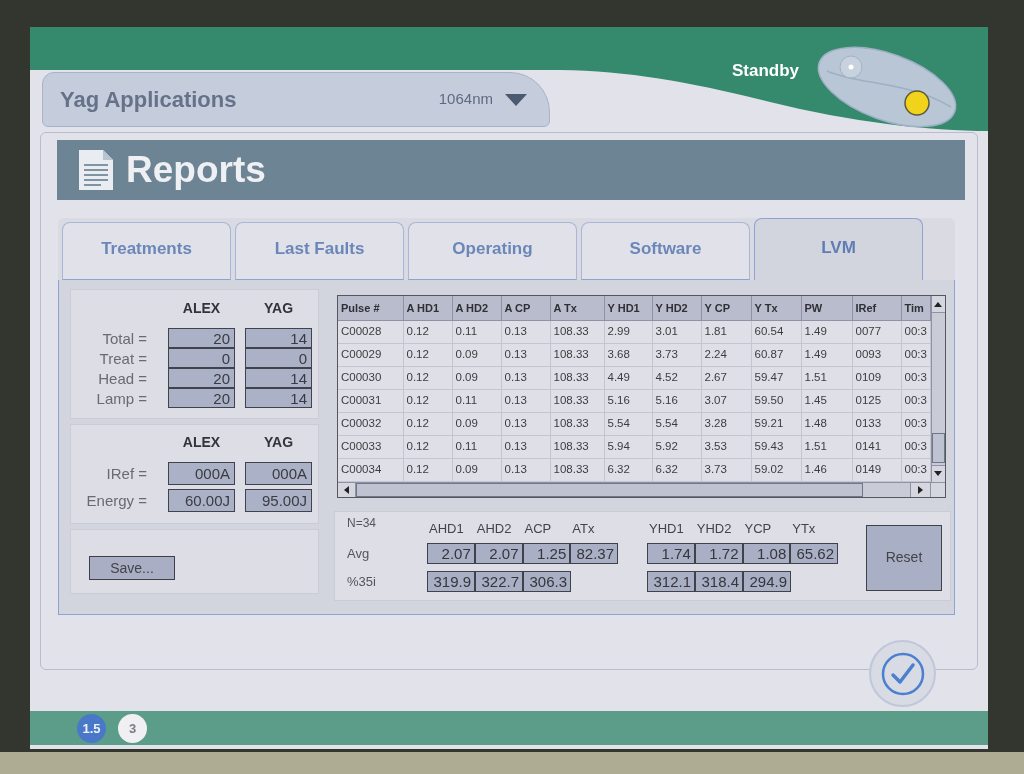  What do you see at coordinates (776, 469) in the screenshot?
I see `table-cell: 59.02` at bounding box center [776, 469].